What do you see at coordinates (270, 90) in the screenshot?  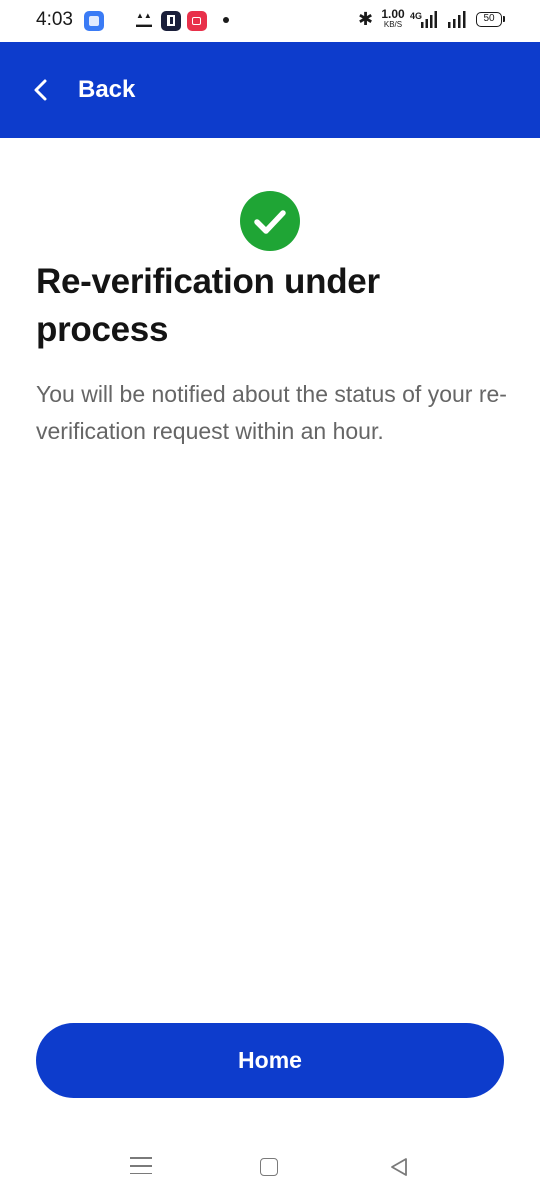 I see `app-bar: Back` at bounding box center [270, 90].